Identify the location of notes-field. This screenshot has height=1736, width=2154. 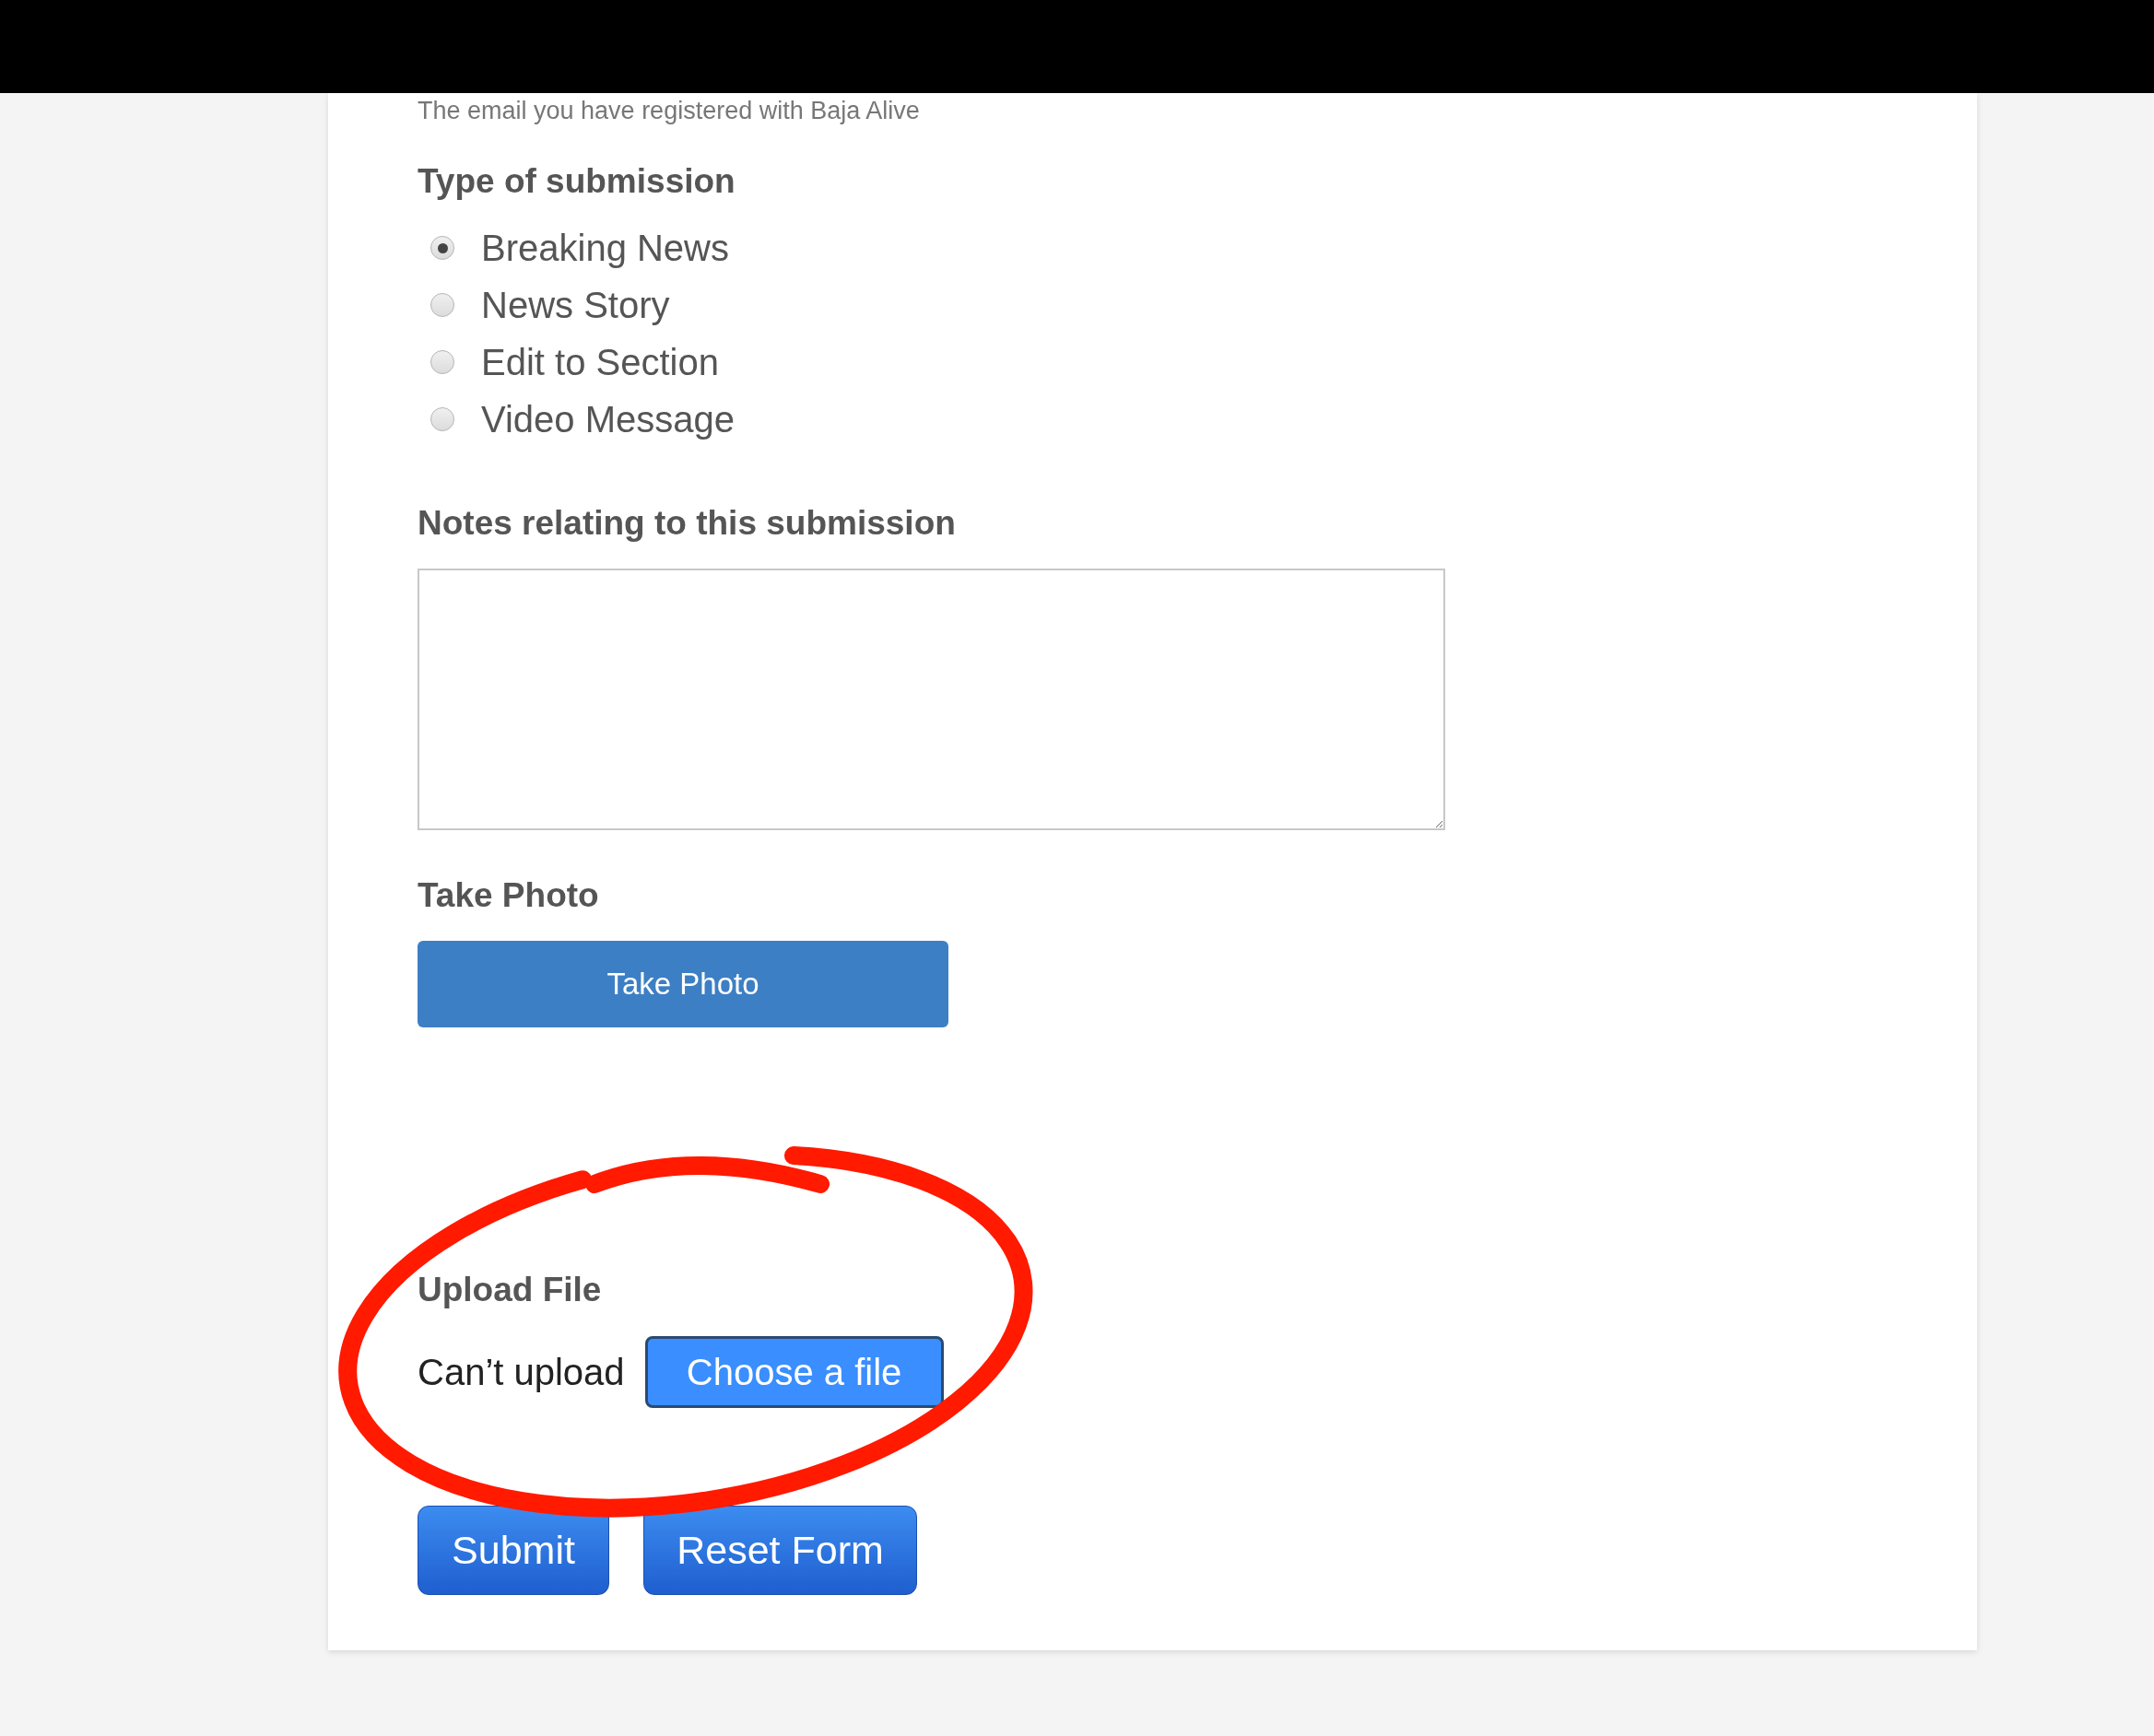
(931, 699).